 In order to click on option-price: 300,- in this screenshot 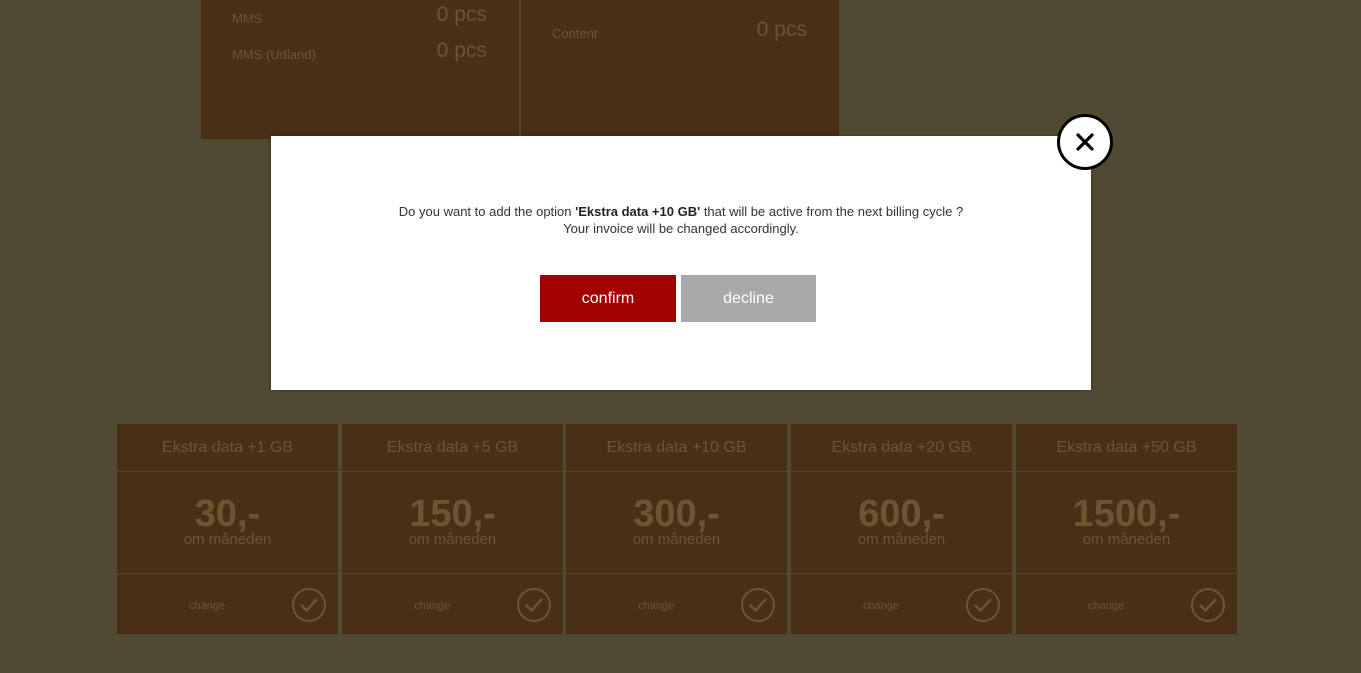, I will do `click(676, 514)`.